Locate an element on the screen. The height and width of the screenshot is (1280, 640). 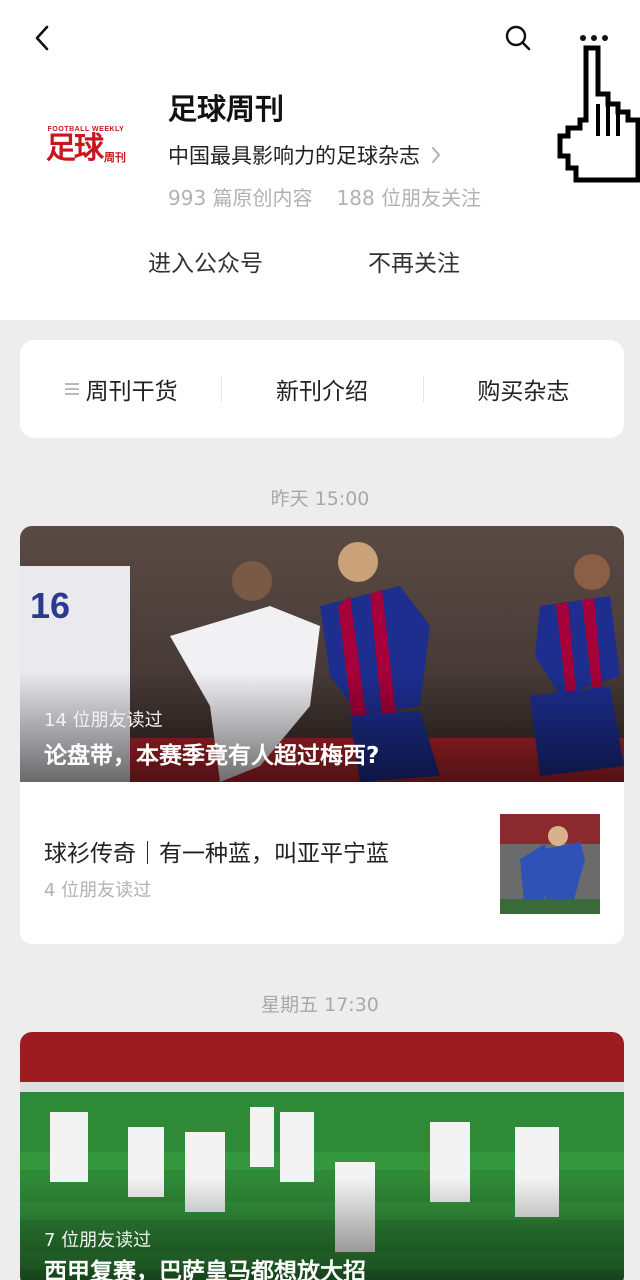
hand-pointer-icon is located at coordinates (598, 114).